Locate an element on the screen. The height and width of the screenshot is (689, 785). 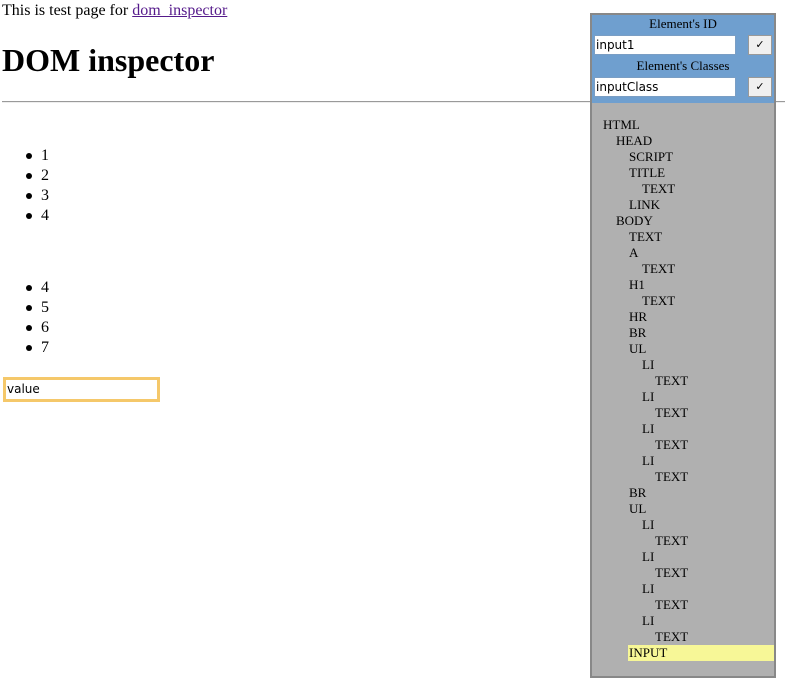
tree-node-label: HTML is located at coordinates (621, 124).